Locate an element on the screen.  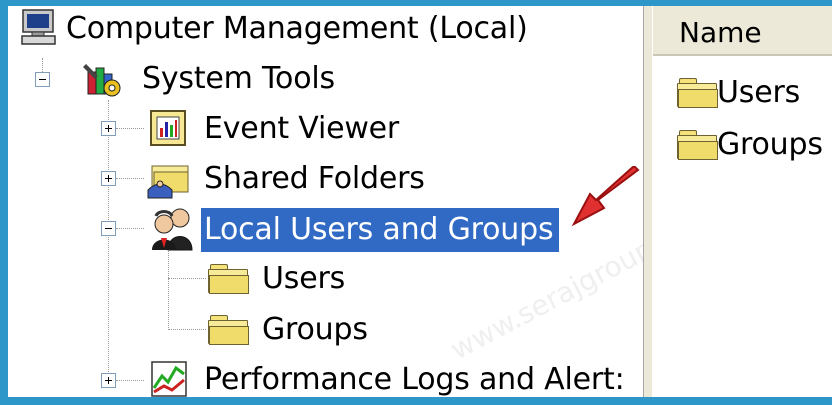
tree-item-groups: Groups is located at coordinates (315, 329).